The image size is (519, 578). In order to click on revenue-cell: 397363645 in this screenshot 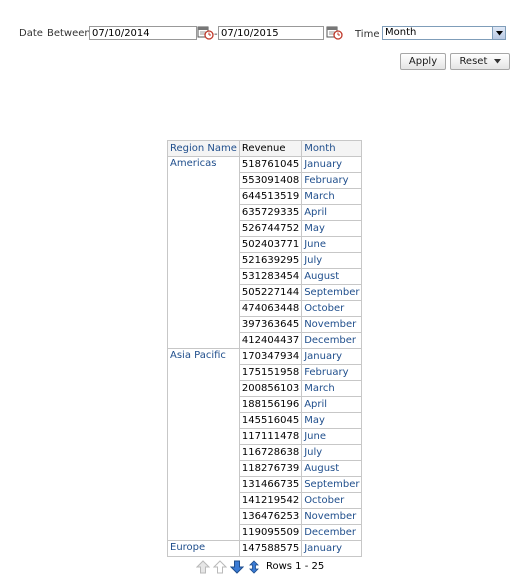, I will do `click(270, 324)`.